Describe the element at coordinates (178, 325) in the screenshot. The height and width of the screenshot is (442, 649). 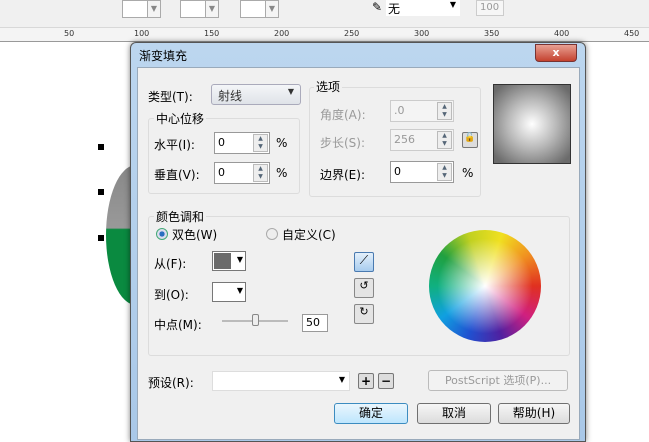
I see `midpoint-label: 中点(M):` at that location.